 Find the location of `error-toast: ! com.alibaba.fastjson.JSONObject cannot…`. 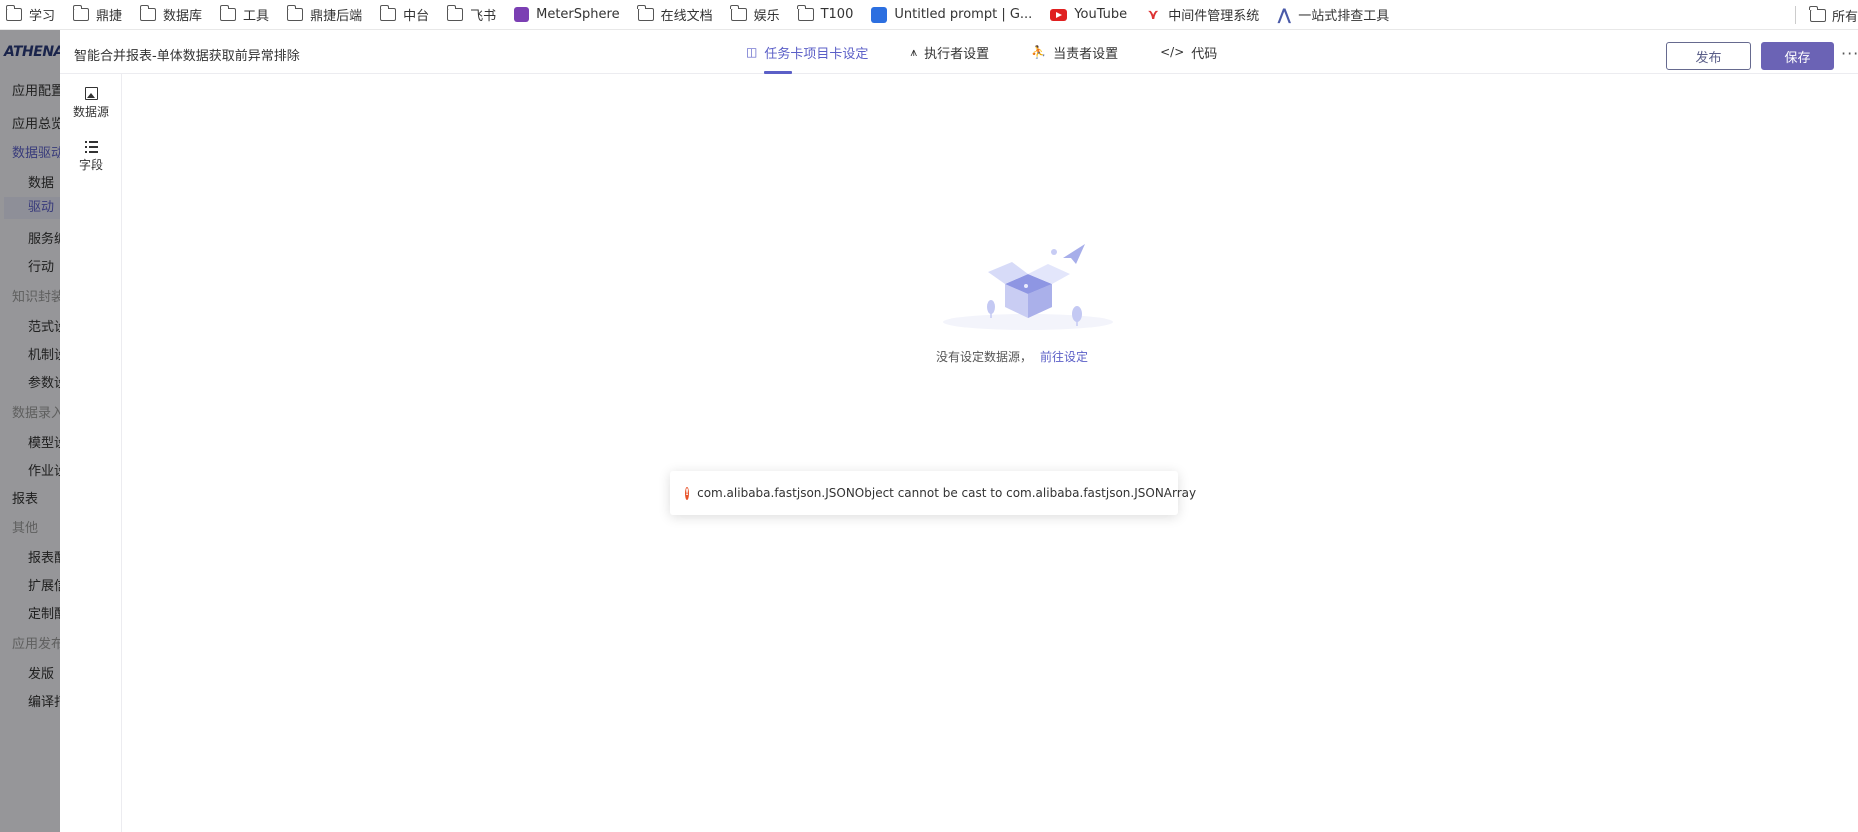

error-toast: ! com.alibaba.fastjson.JSONObject cannot… is located at coordinates (933, 493).